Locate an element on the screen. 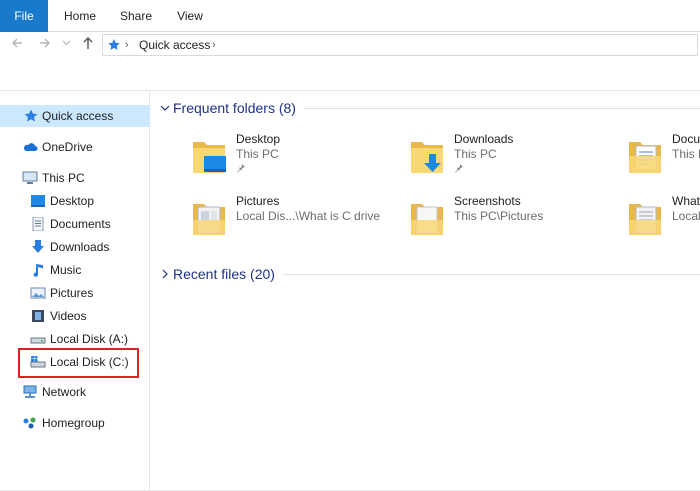 The height and width of the screenshot is (491, 700). sidebar-item-label: Desktop is located at coordinates (72, 201).